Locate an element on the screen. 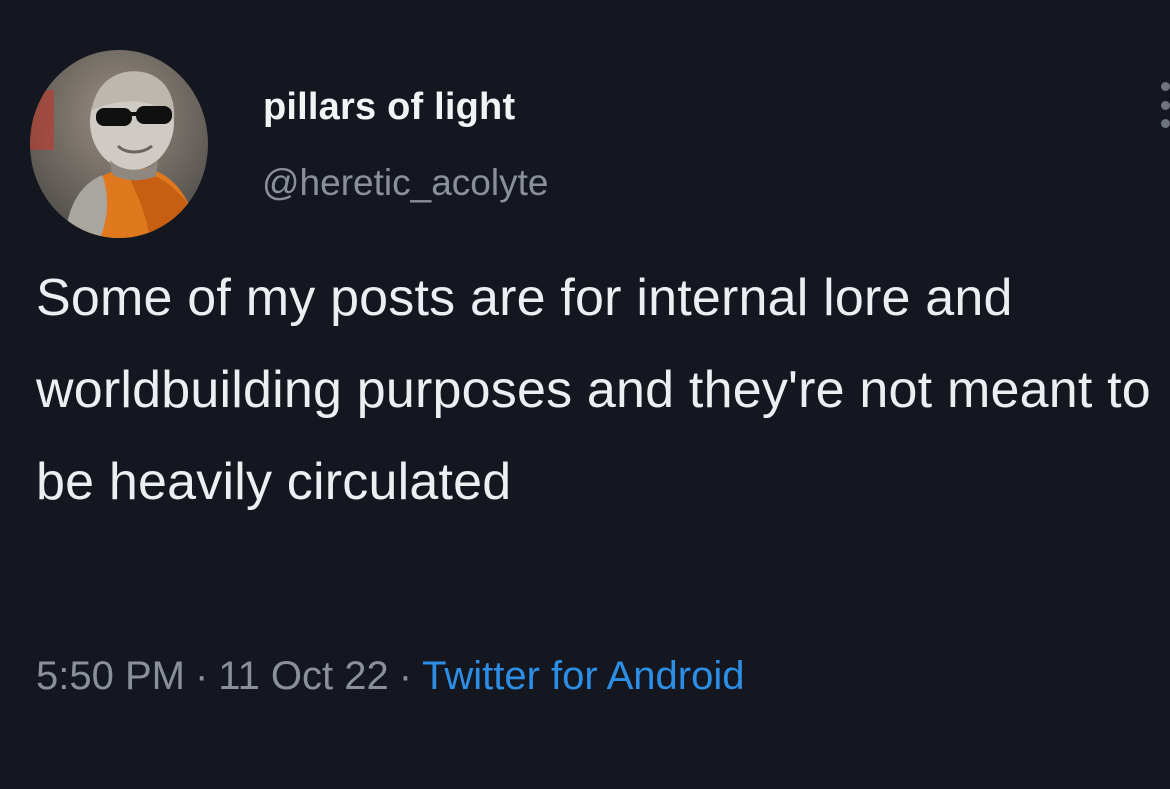 This screenshot has height=789, width=1170. tweet-source-link: Twitter for Android is located at coordinates (583, 676).